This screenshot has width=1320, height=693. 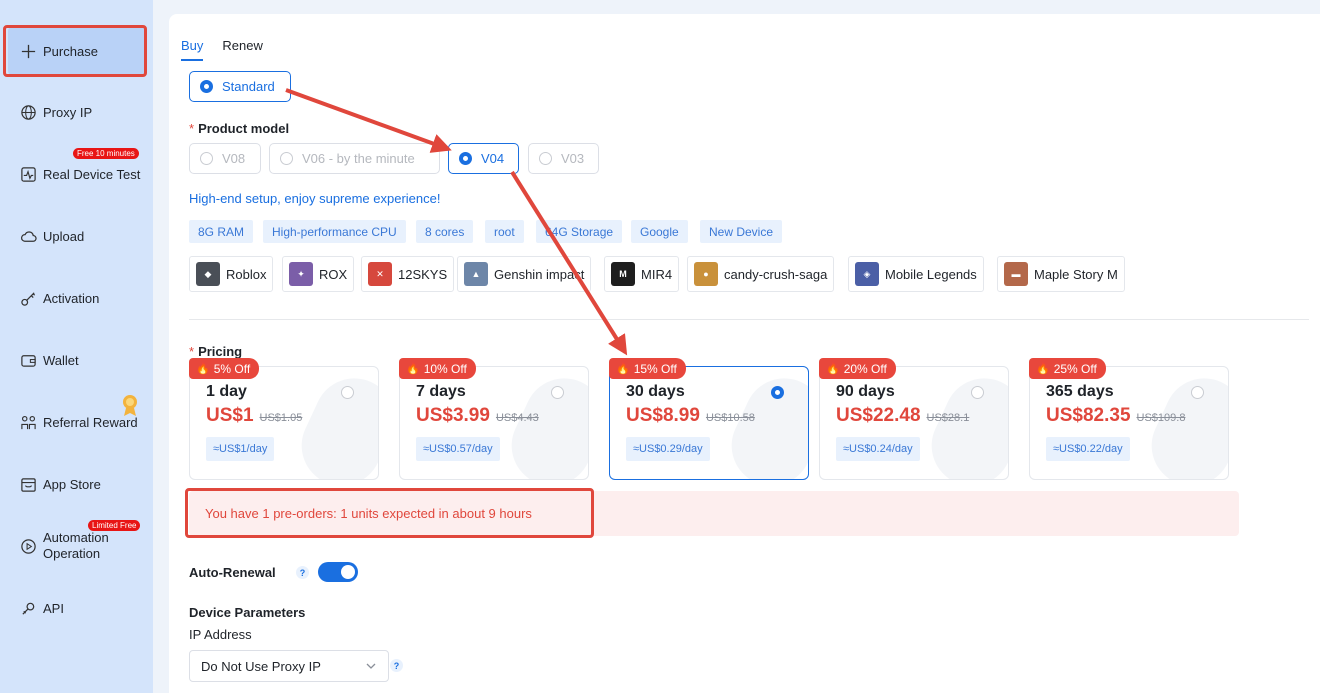 What do you see at coordinates (441, 391) in the screenshot?
I see `plan-days: 7 days` at bounding box center [441, 391].